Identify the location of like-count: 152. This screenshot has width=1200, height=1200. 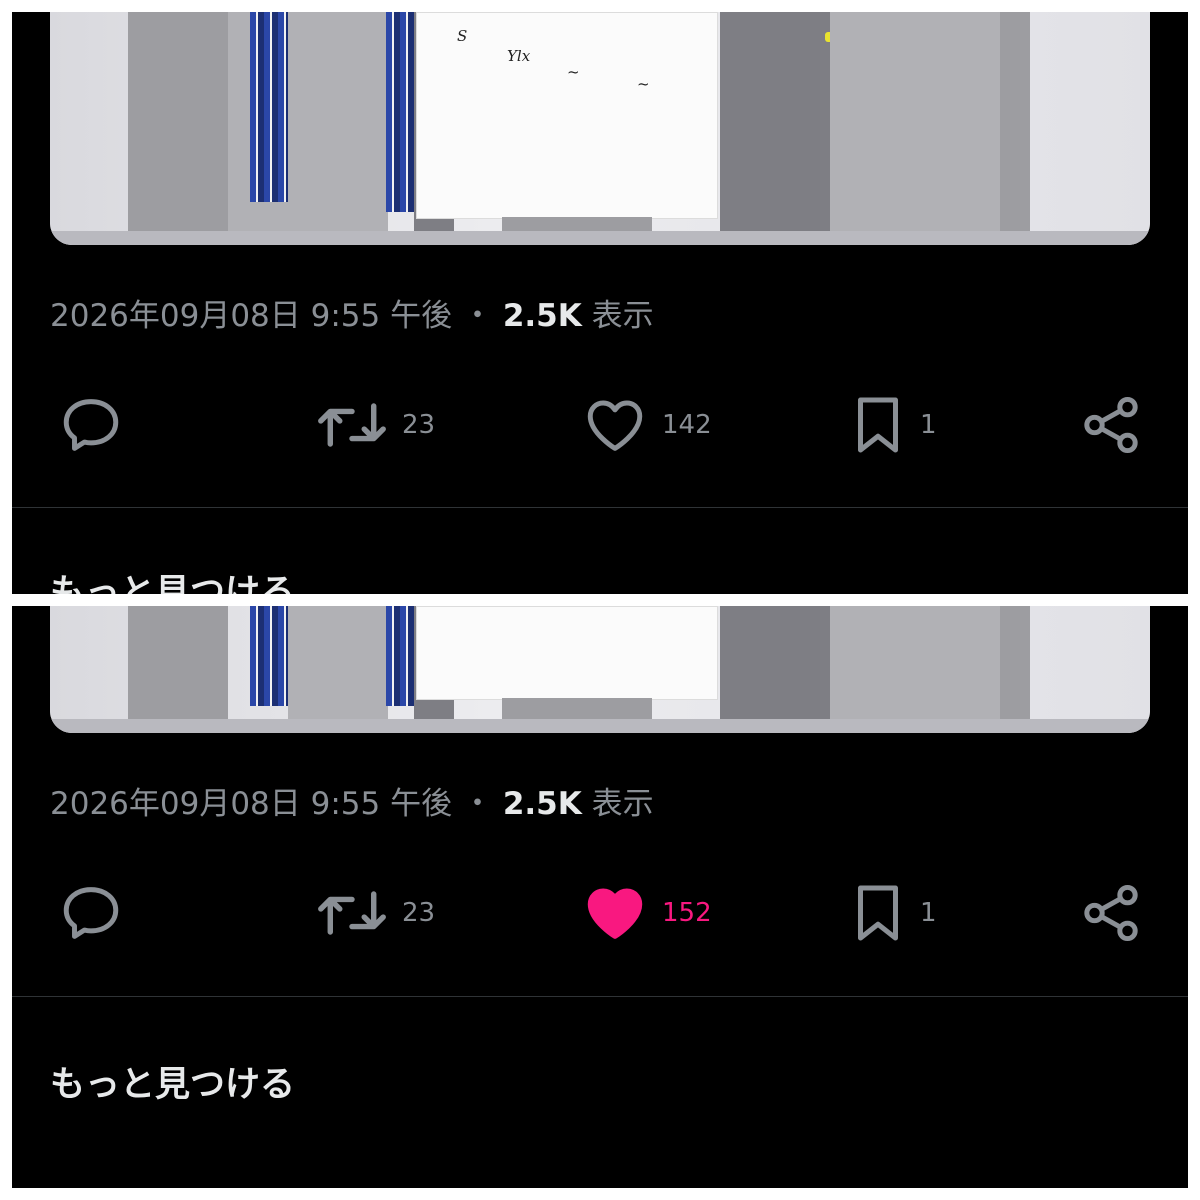
(687, 913).